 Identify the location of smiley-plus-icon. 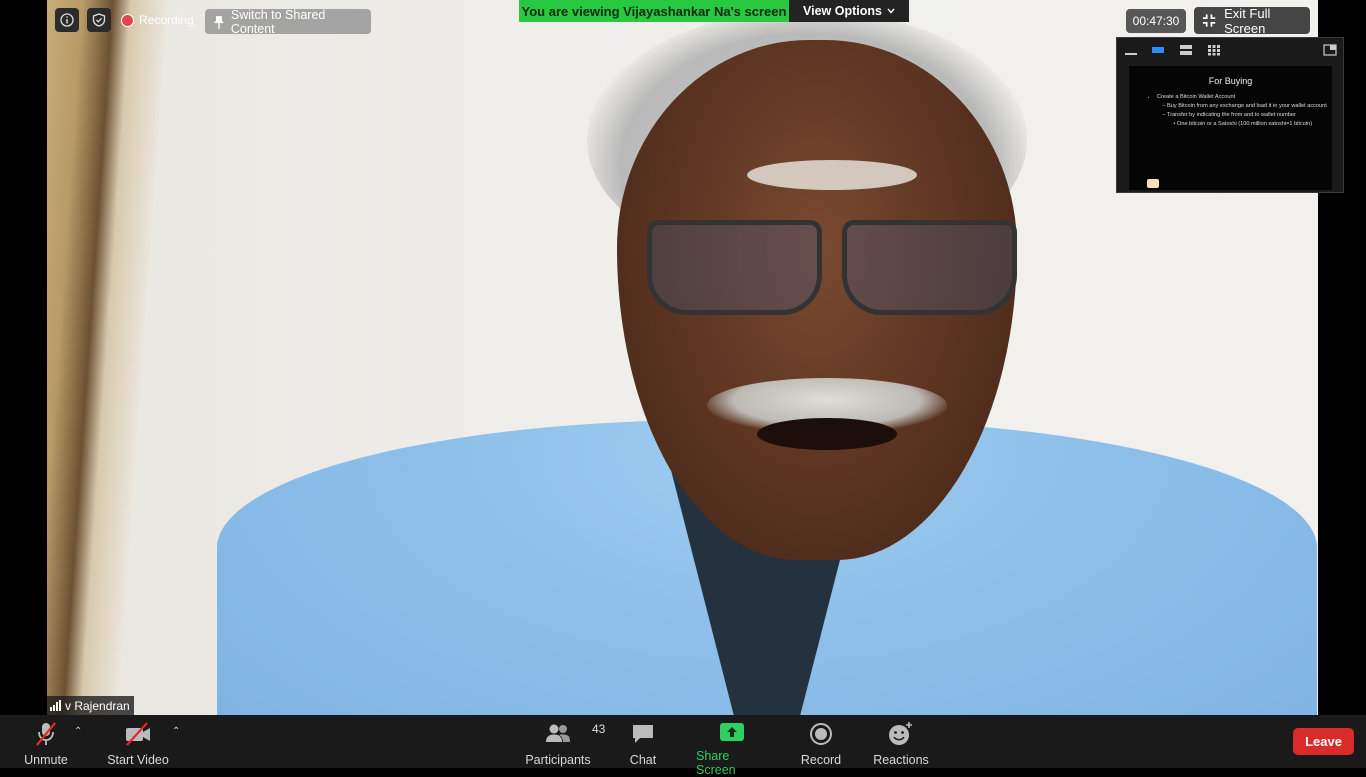
(900, 733).